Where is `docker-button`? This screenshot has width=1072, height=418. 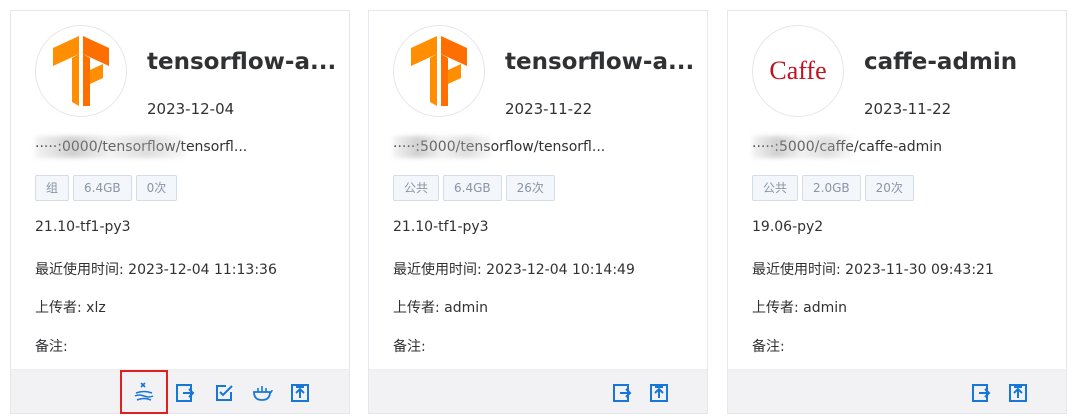
docker-button is located at coordinates (262, 393).